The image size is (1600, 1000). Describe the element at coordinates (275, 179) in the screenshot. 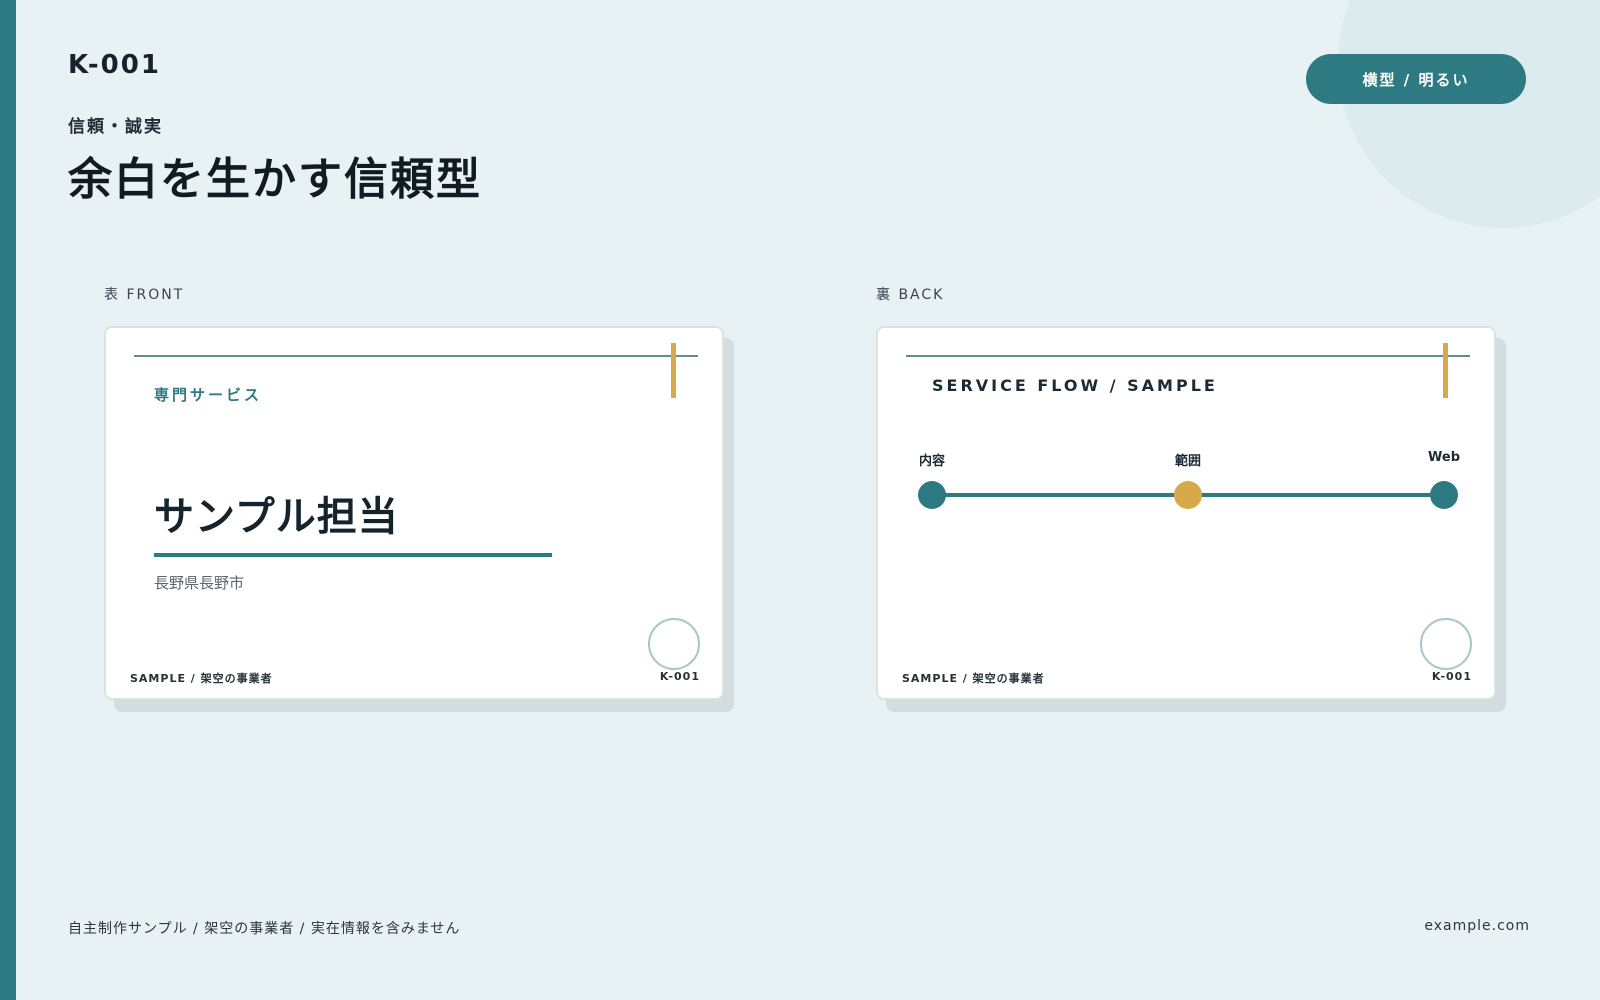

I see `page-title: 余白を生かす信頼型` at that location.